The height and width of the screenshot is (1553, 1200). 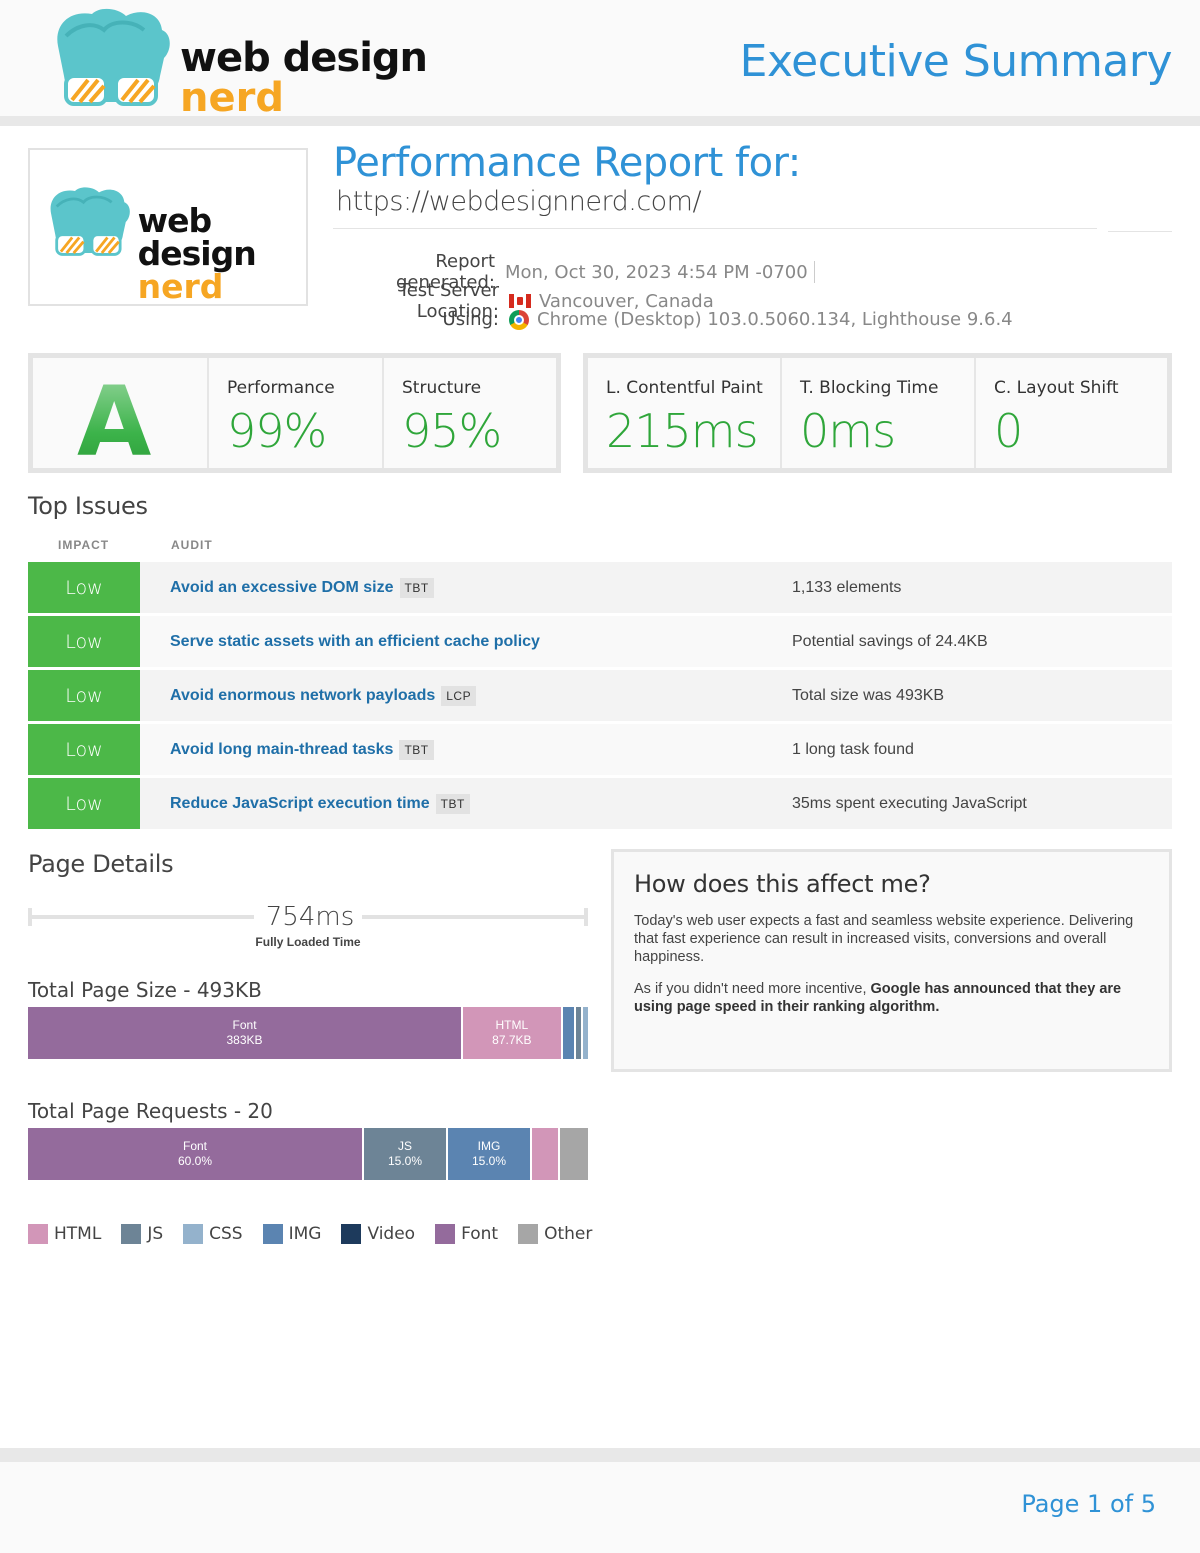 I want to click on page-requests-bar: Font 60.0% JS 15.0% IMG 15.0%, so click(x=308, y=1154).